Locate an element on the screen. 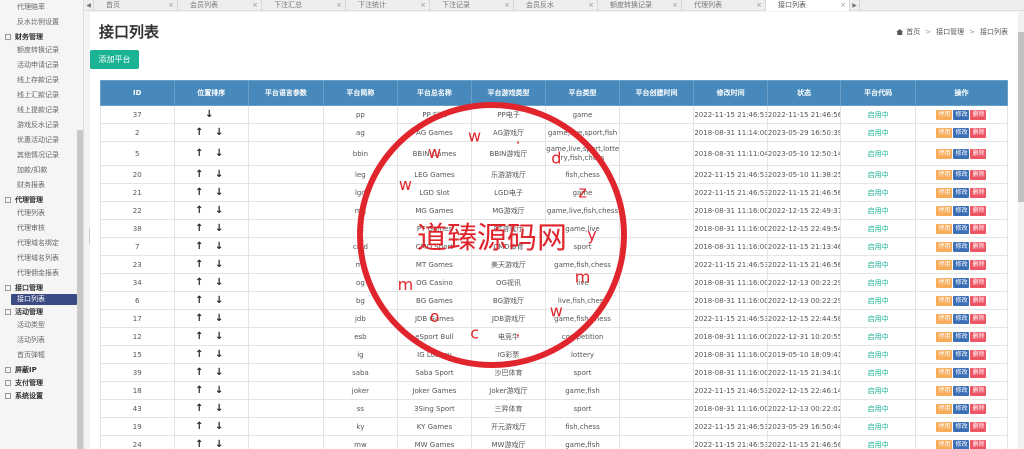 The image size is (1024, 449). sidebar-item: 活动类型 is located at coordinates (41, 325).